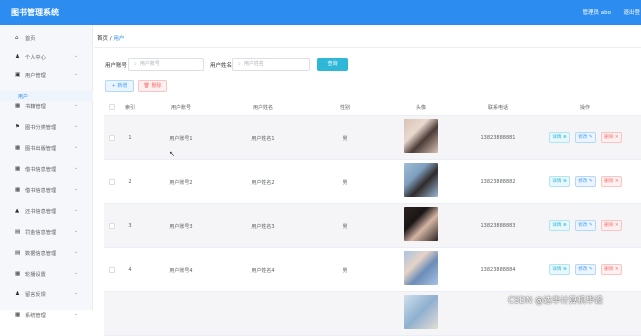 Image resolution: width=641 pixels, height=336 pixels. Describe the element at coordinates (112, 107) in the screenshot. I see `select-all-checkbox` at that location.